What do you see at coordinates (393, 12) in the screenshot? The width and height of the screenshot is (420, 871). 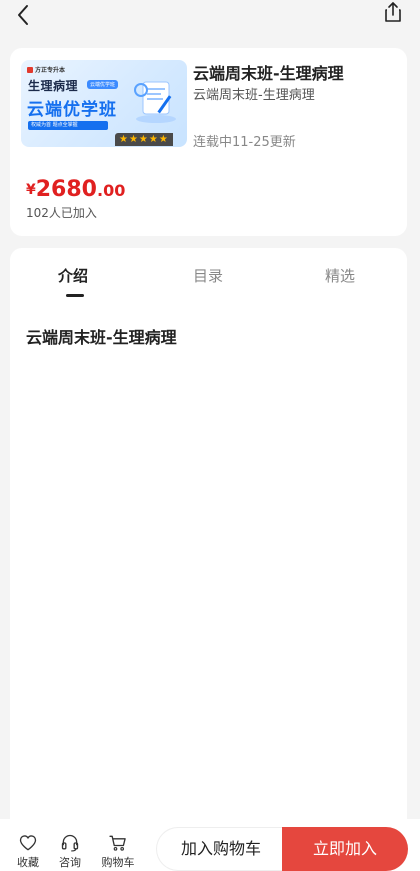 I see `share-icon` at bounding box center [393, 12].